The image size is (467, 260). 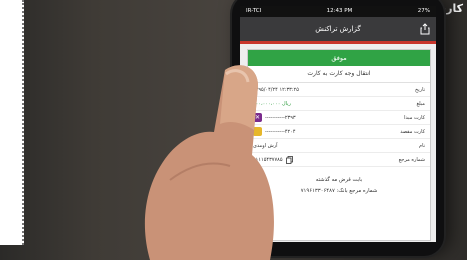 What do you see at coordinates (412, 131) in the screenshot?
I see `dest-card-label: کارت مقصد` at bounding box center [412, 131].